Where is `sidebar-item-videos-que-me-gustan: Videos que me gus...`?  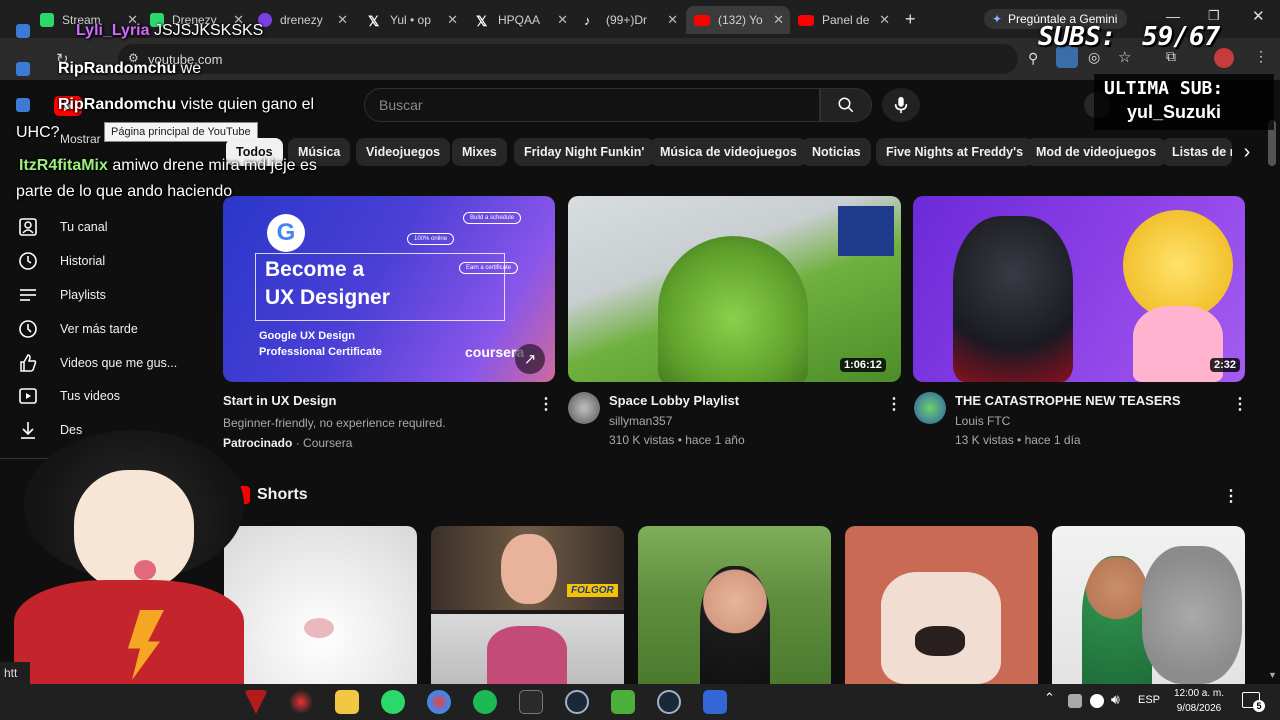
sidebar-item-videos-que-me-gustan: Videos que me gus... is located at coordinates (97, 363).